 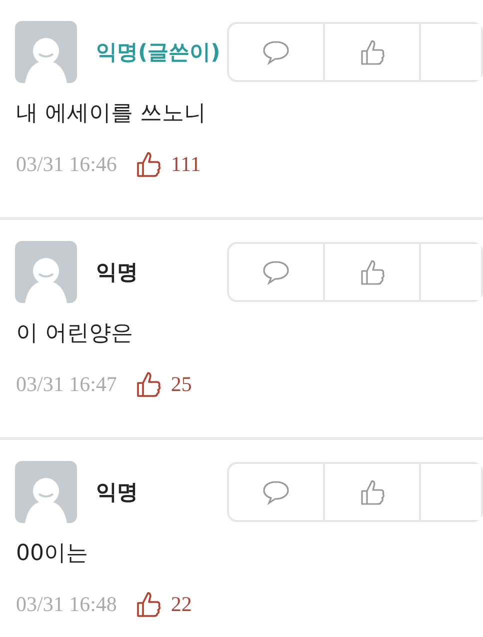 What do you see at coordinates (181, 604) in the screenshot?
I see `like-count: 22` at bounding box center [181, 604].